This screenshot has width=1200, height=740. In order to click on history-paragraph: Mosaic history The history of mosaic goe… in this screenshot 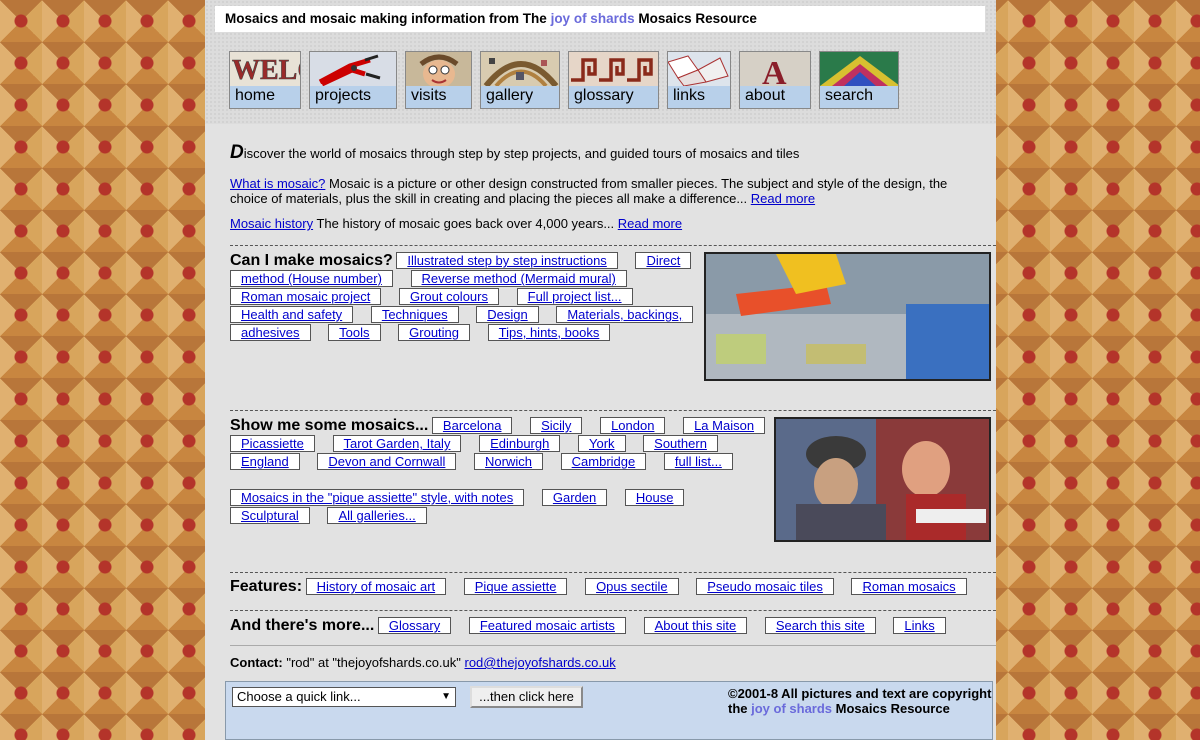, I will do `click(602, 223)`.